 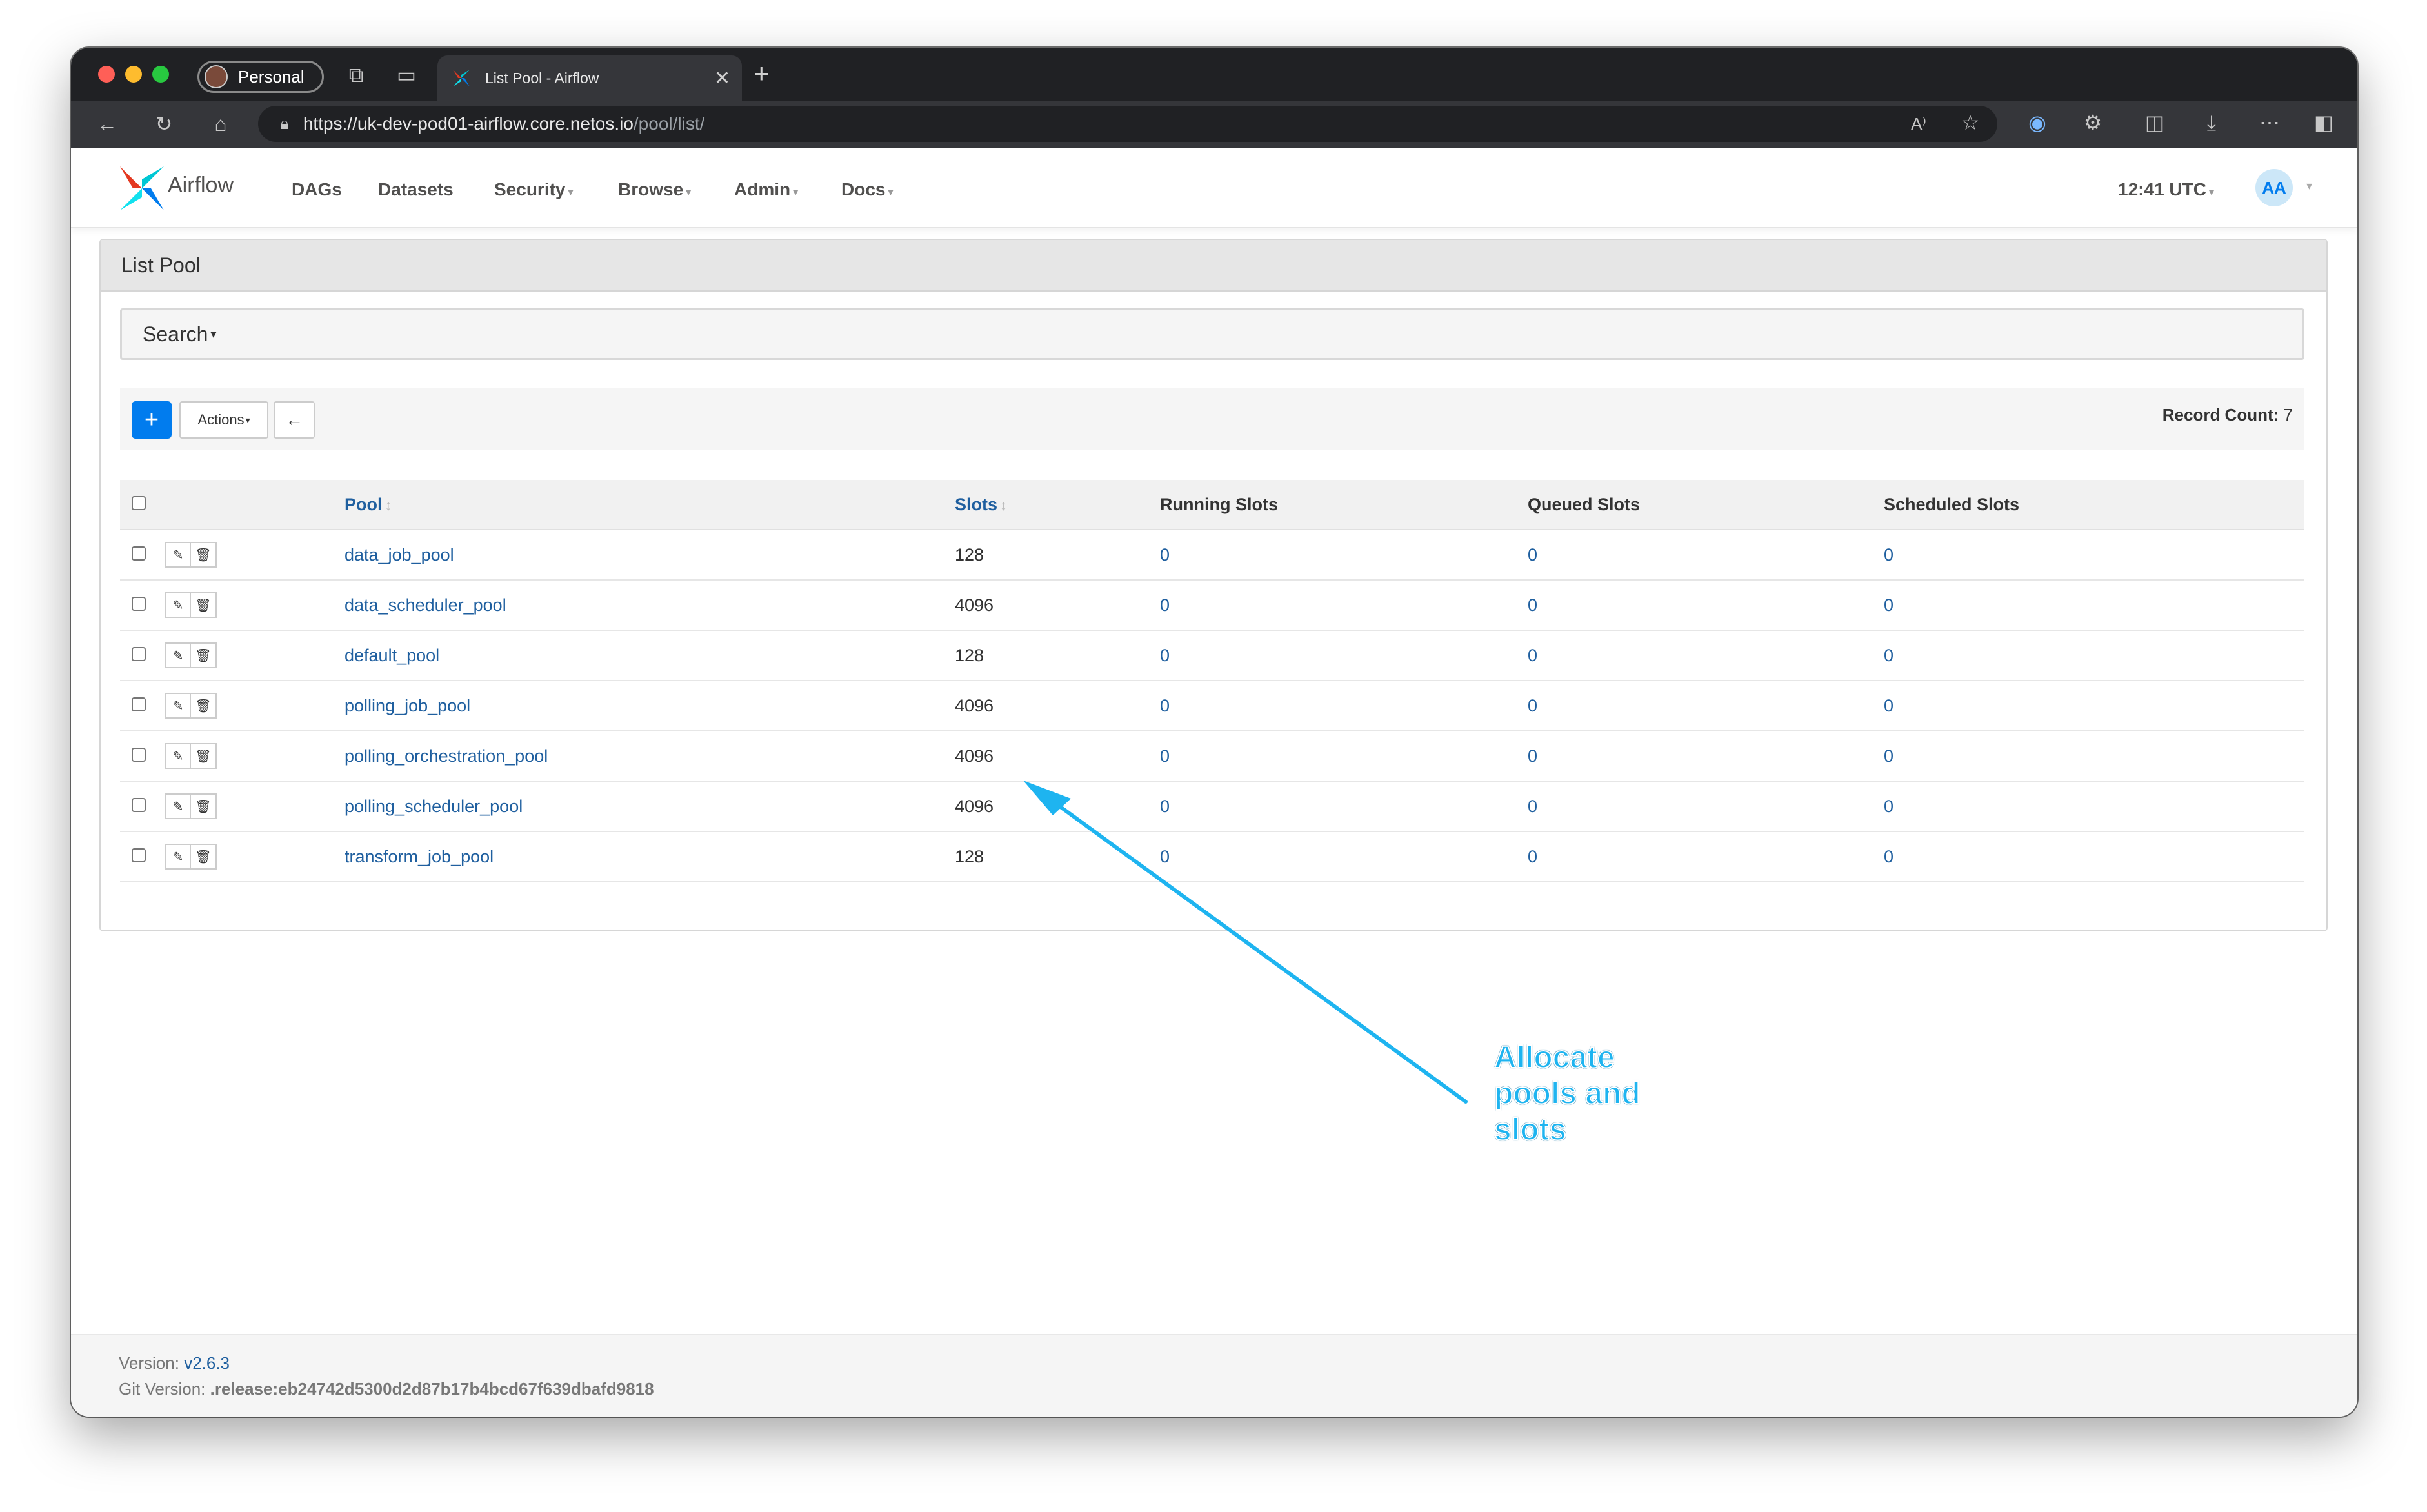 What do you see at coordinates (1530, 1130) in the screenshot?
I see `annotation-line: slots` at bounding box center [1530, 1130].